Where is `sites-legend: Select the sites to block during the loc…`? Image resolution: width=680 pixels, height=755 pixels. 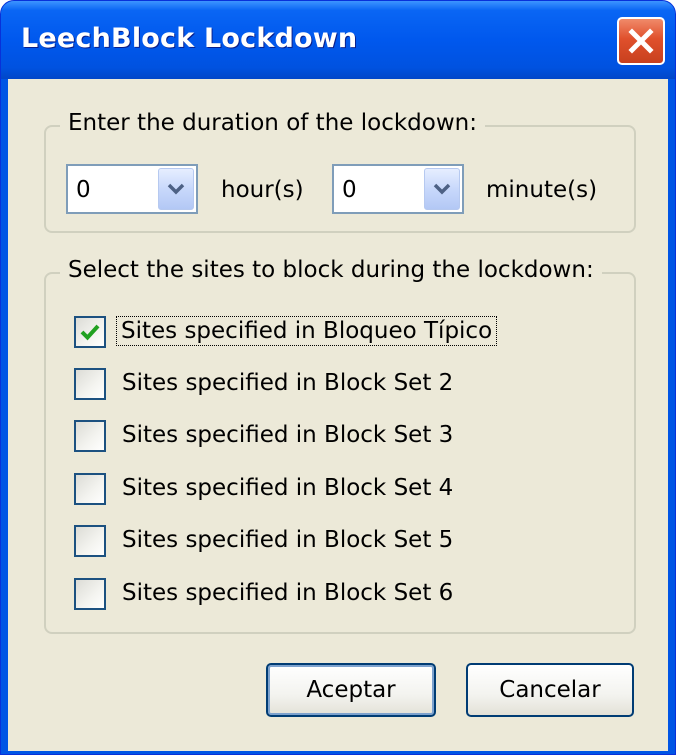 sites-legend: Select the sites to block during the loc… is located at coordinates (331, 270).